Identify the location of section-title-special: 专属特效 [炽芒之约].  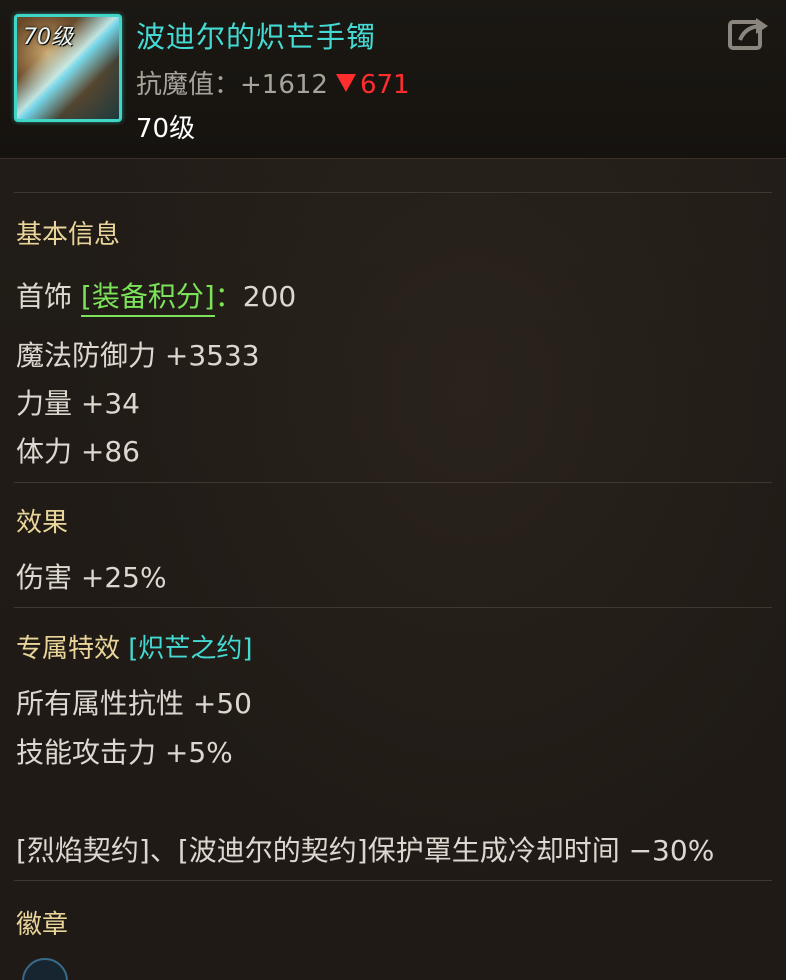
(134, 646).